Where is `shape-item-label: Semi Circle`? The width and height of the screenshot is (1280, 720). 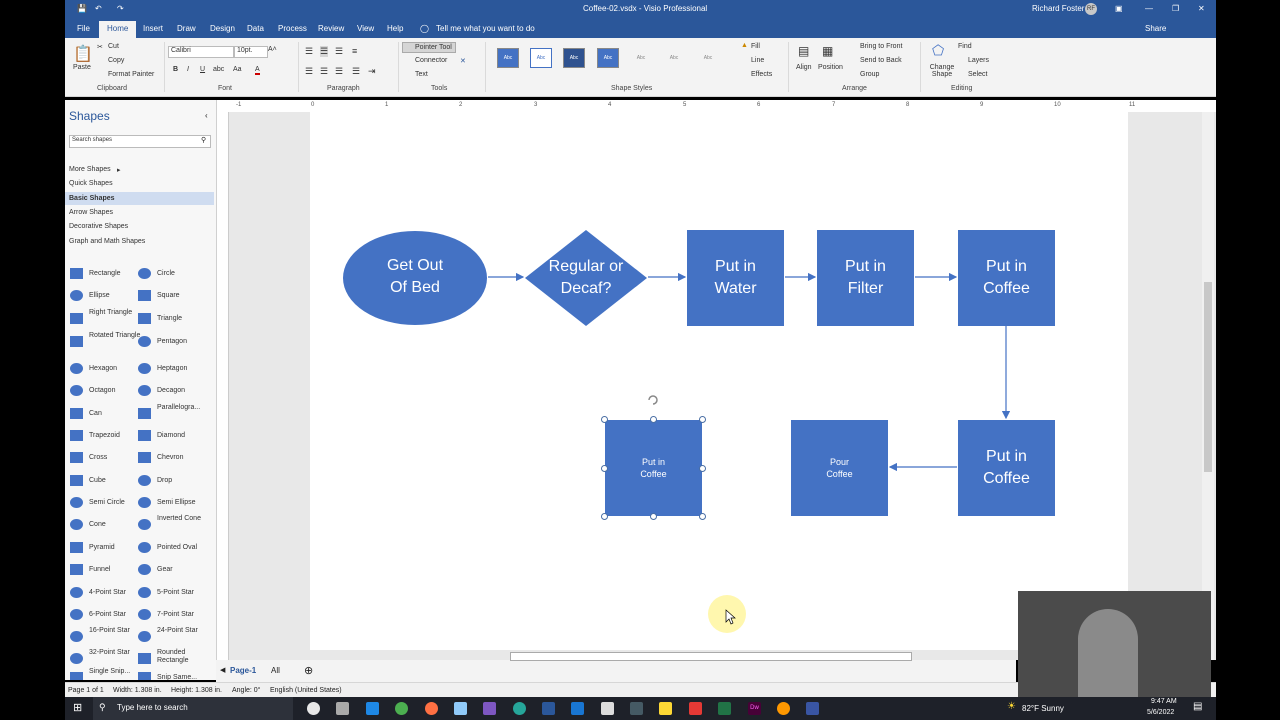
shape-item-label: Semi Circle is located at coordinates (115, 503).